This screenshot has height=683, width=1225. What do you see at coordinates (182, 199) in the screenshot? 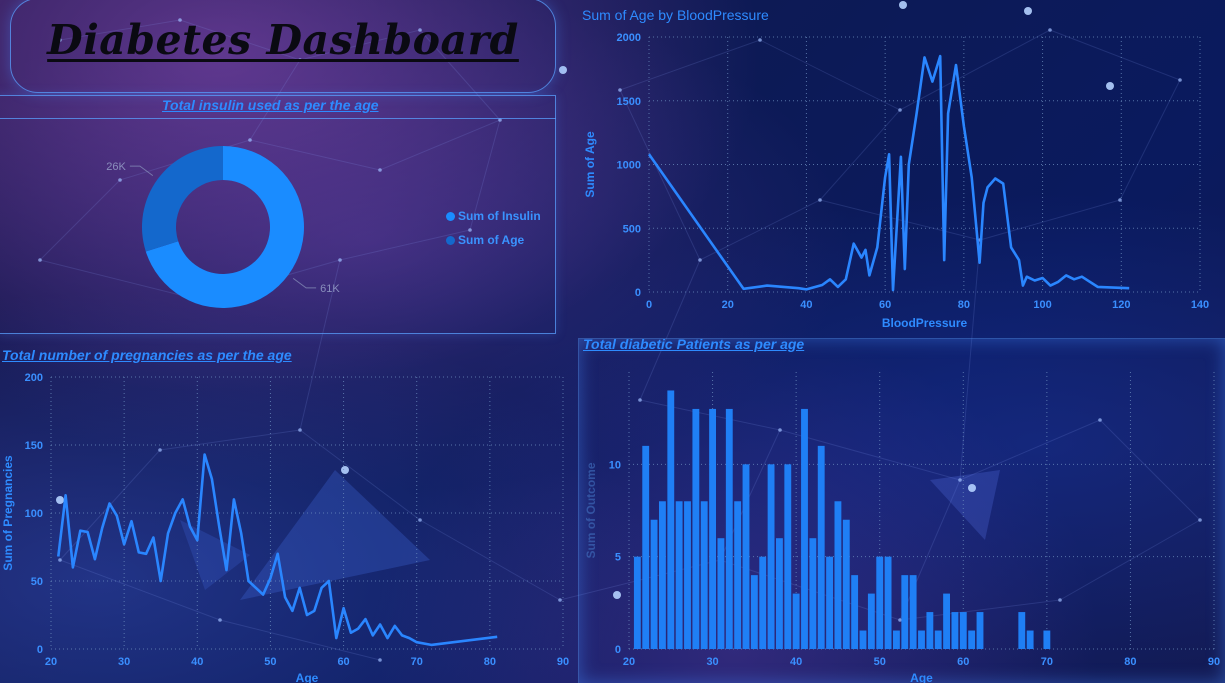
I see `donut-slice` at bounding box center [182, 199].